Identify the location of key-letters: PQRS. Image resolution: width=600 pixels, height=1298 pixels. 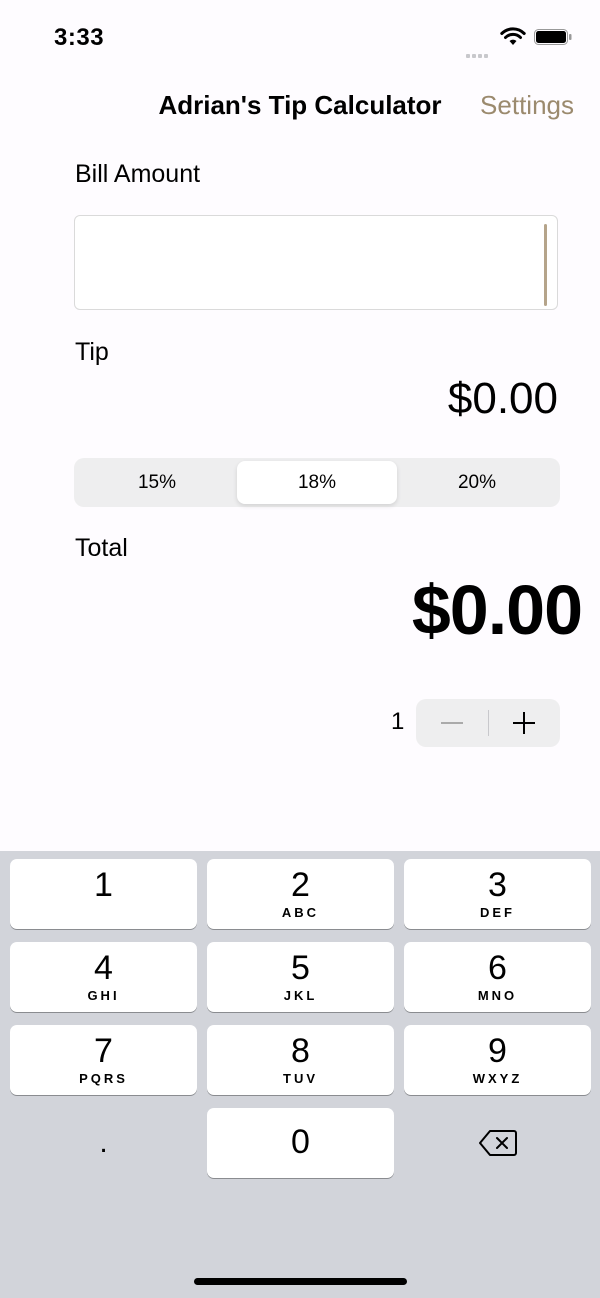
(103, 1078).